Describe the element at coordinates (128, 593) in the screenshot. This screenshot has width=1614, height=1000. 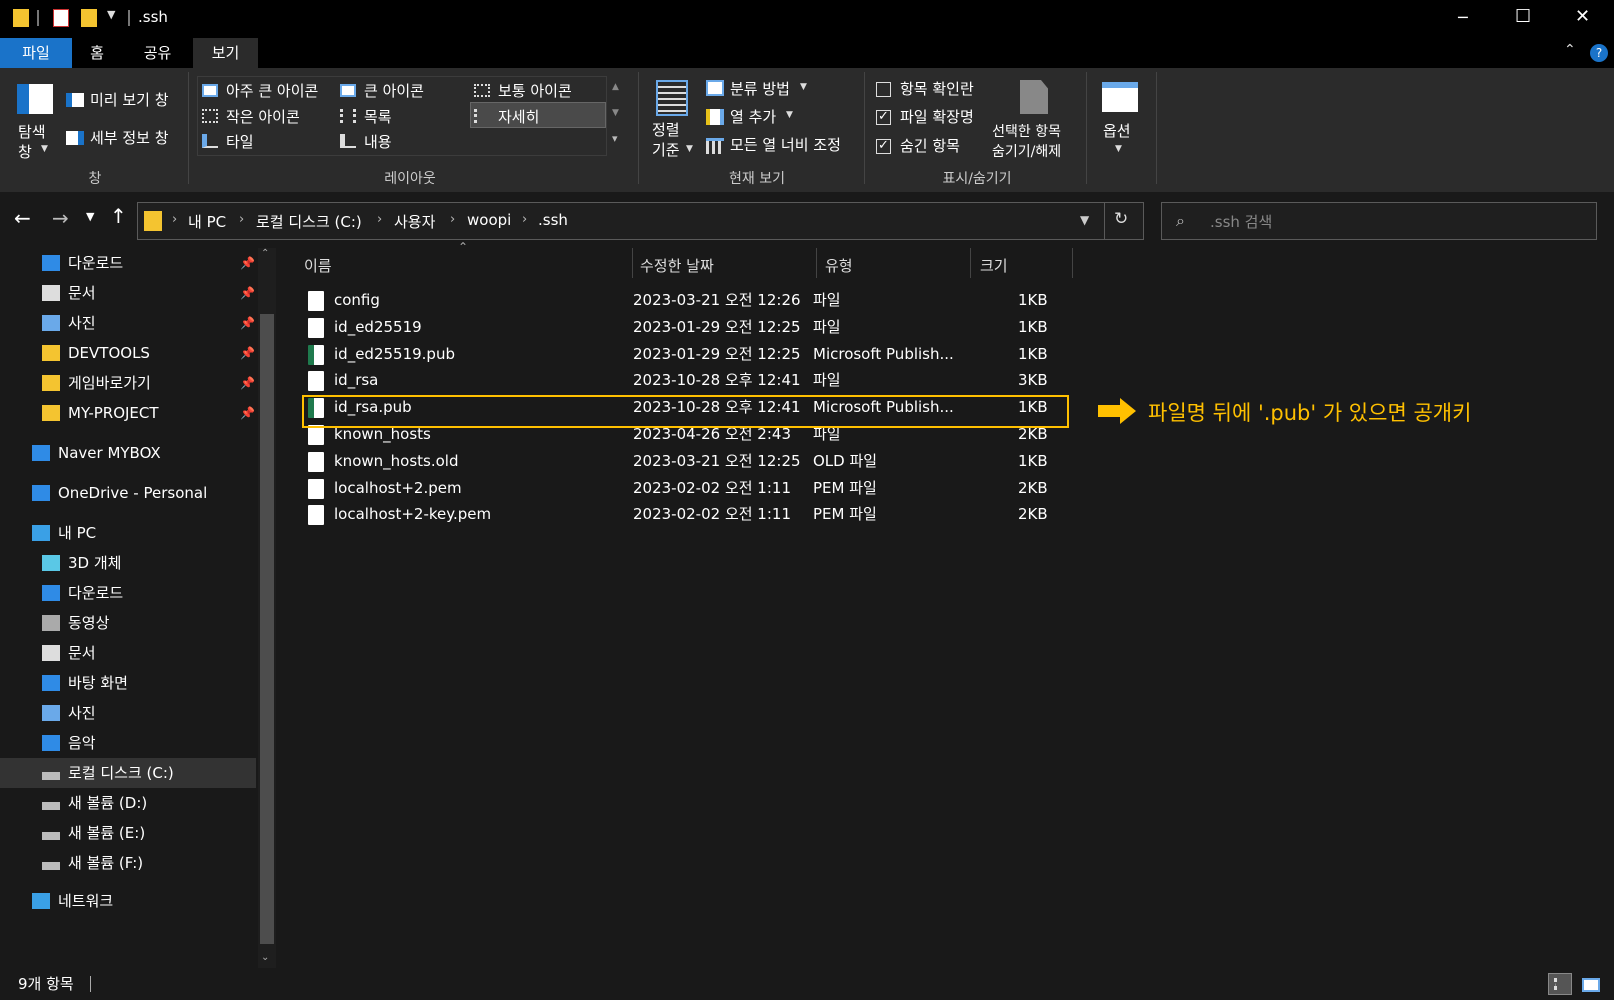
I see `sidebar-item: 다운로드` at that location.